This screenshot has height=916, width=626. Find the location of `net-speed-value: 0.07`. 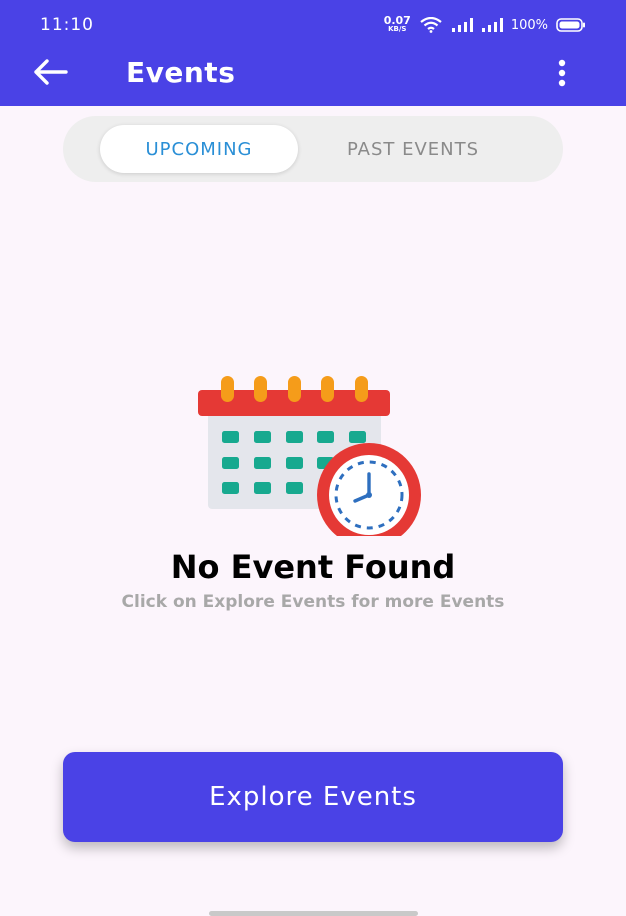

net-speed-value: 0.07 is located at coordinates (397, 20).